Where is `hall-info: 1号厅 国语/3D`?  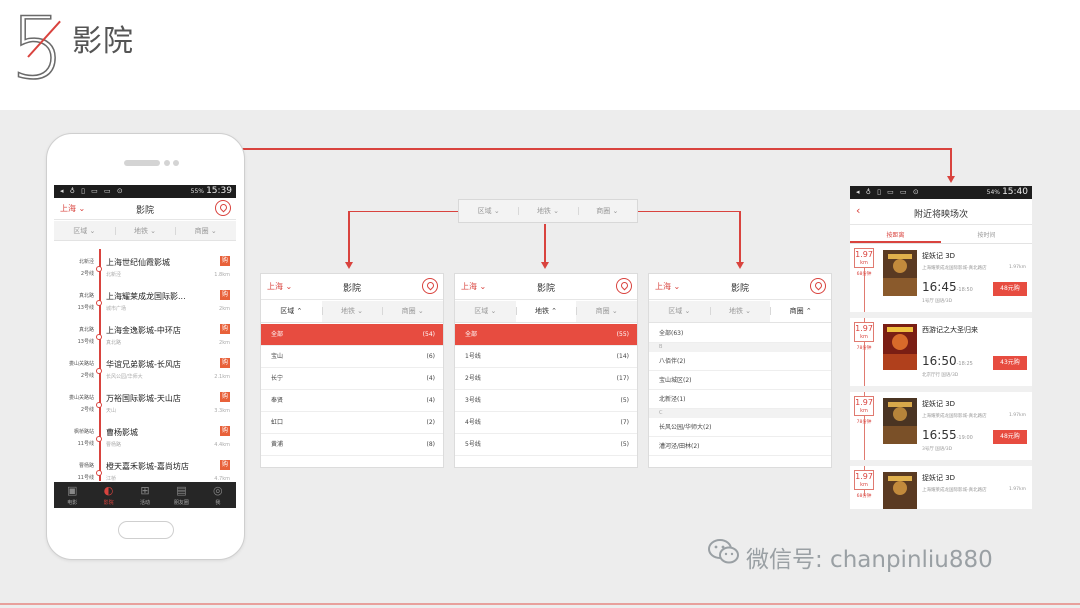
hall-info: 1号厅 国语/3D is located at coordinates (937, 301).